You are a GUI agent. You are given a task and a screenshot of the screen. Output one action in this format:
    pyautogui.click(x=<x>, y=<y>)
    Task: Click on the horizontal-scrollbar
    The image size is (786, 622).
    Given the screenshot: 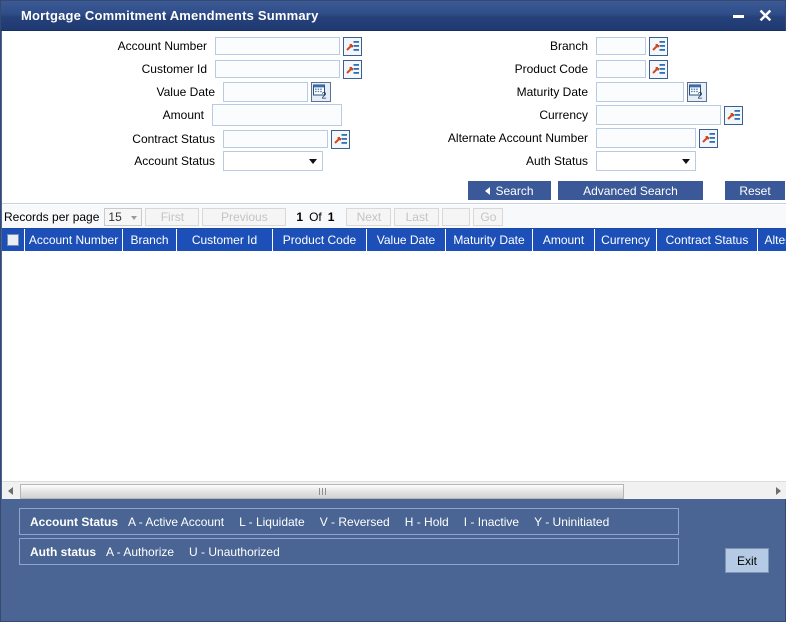 What is the action you would take?
    pyautogui.click(x=394, y=490)
    